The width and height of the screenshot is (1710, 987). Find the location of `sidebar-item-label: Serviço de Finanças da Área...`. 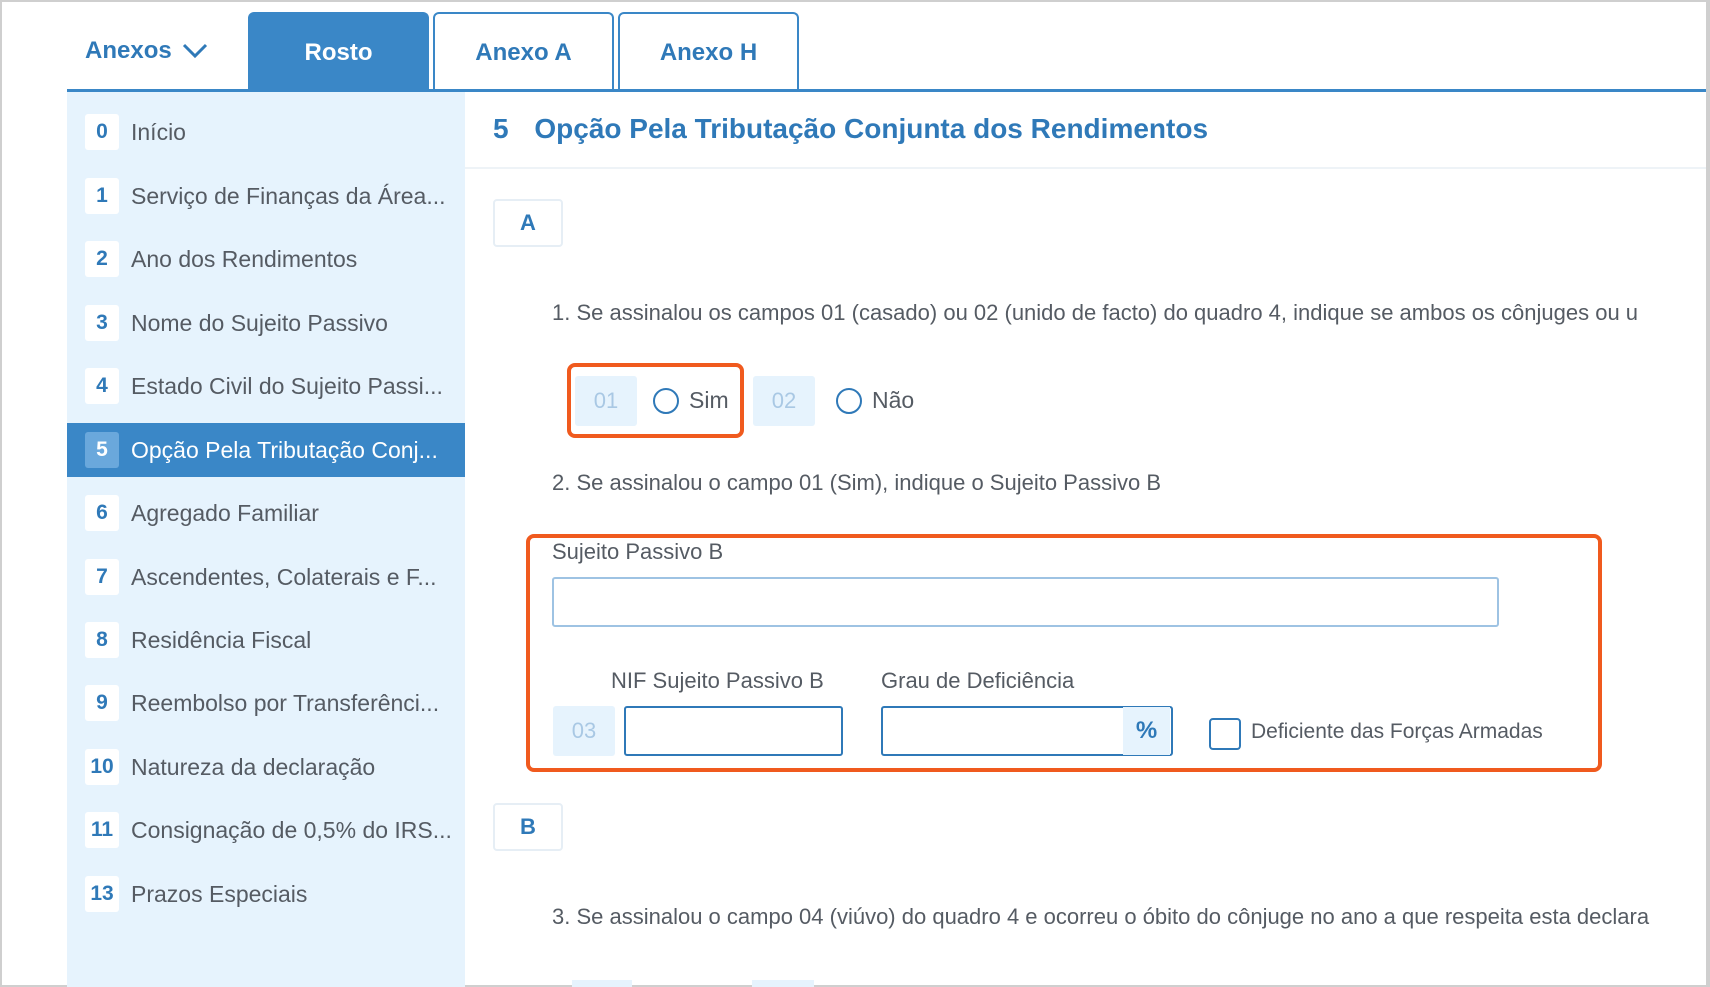

sidebar-item-label: Serviço de Finanças da Área... is located at coordinates (288, 195).